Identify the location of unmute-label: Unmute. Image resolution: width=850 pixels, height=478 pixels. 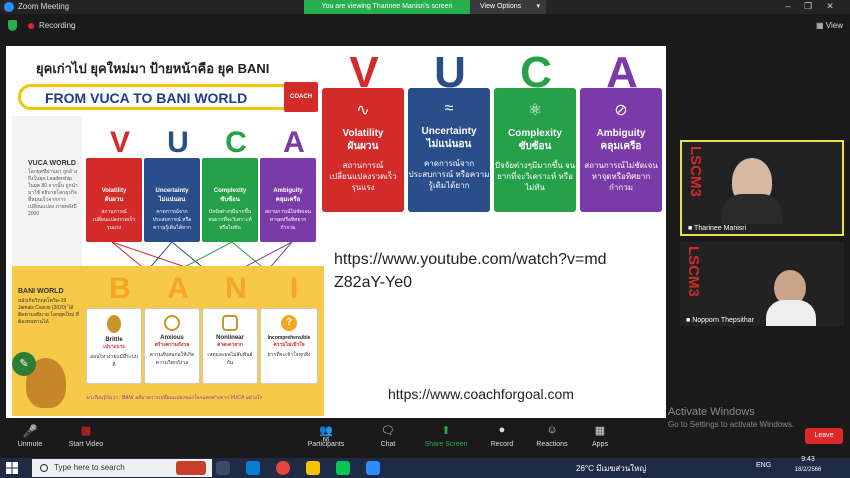
(30, 444).